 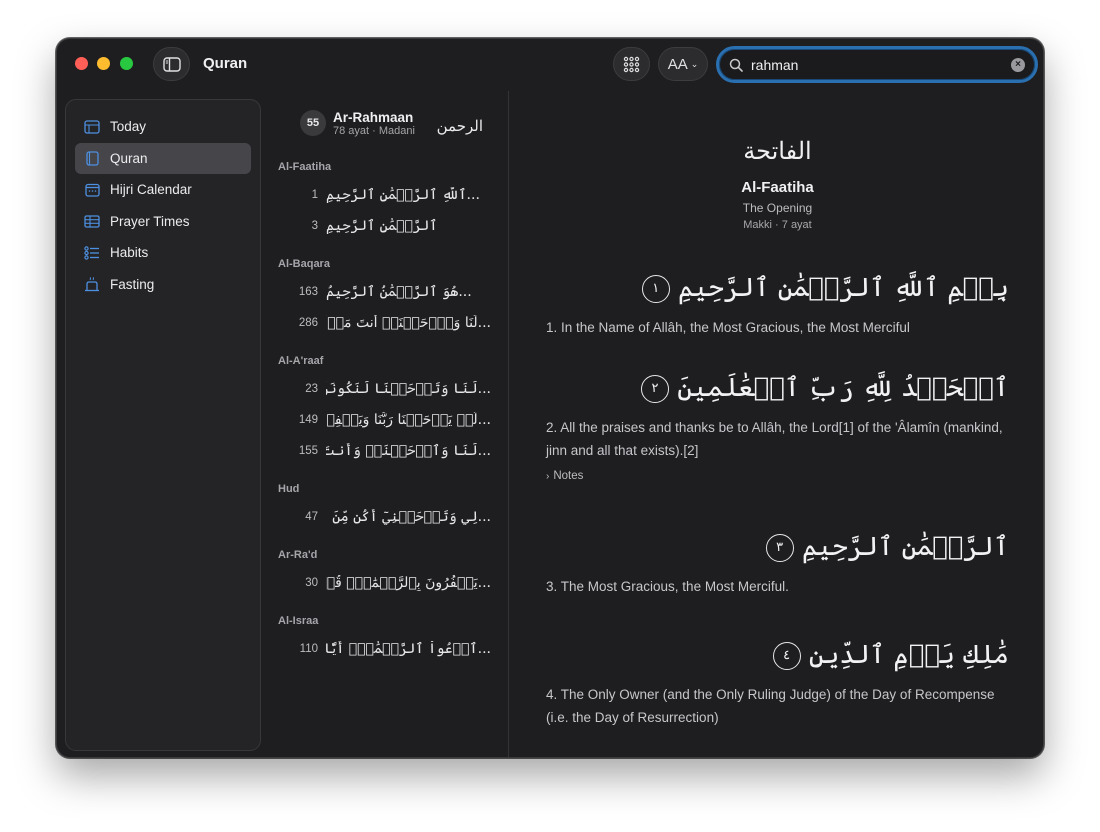 I want to click on ayah-snippet: ...هُوَ ٱلرَّحۡمَٰنُ ٱلرَّحِيمُ, so click(x=399, y=291).